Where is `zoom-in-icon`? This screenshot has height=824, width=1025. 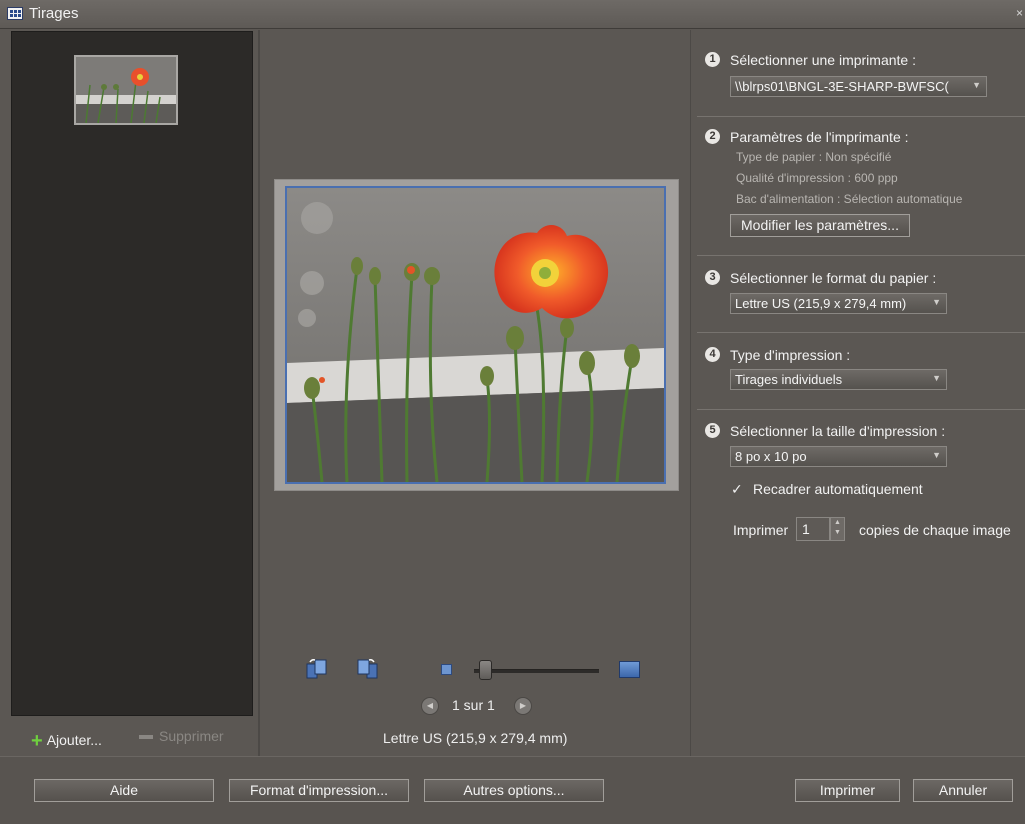
zoom-in-icon is located at coordinates (629, 669).